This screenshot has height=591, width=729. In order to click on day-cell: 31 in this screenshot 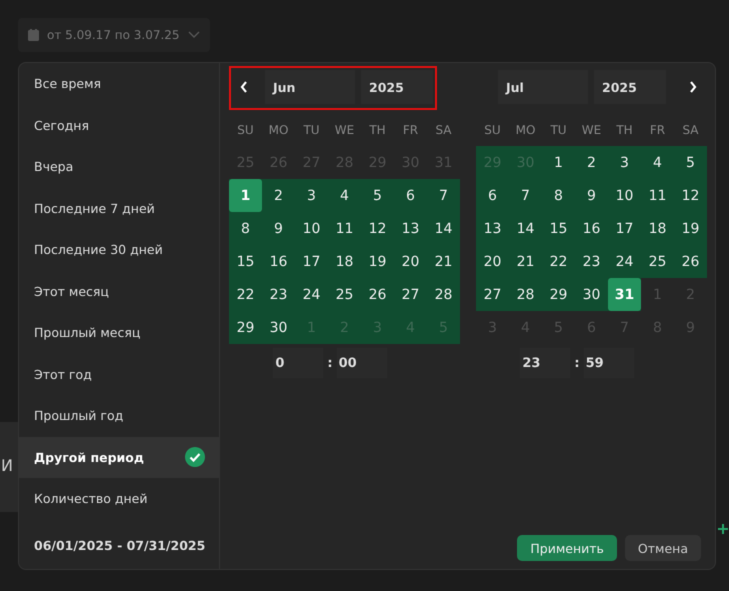, I will do `click(624, 294)`.